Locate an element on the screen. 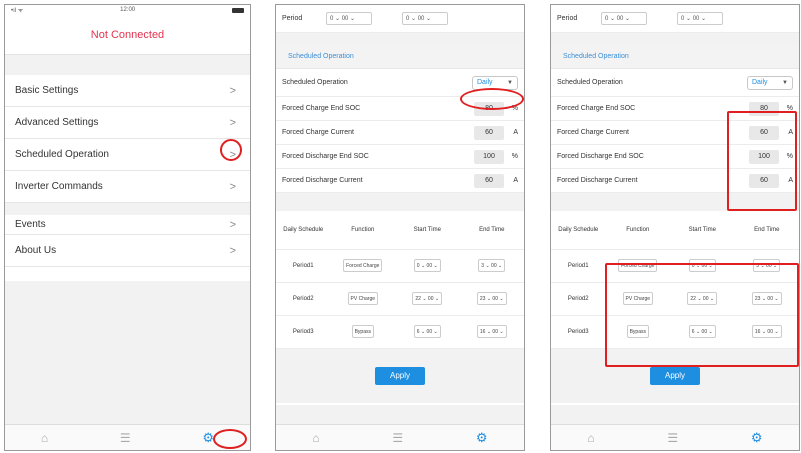 The image size is (801, 453). menu-item-about-us: About Us > is located at coordinates (127, 251).